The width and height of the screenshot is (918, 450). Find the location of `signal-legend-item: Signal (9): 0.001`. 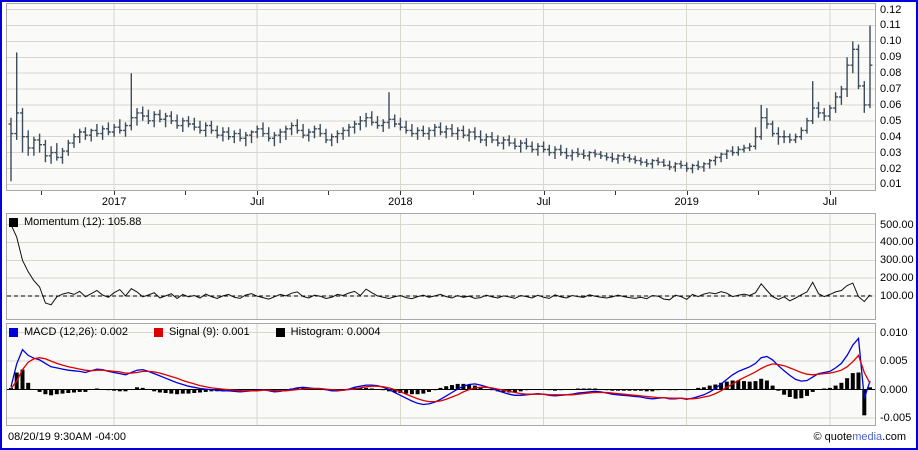

signal-legend-item: Signal (9): 0.001 is located at coordinates (201, 332).